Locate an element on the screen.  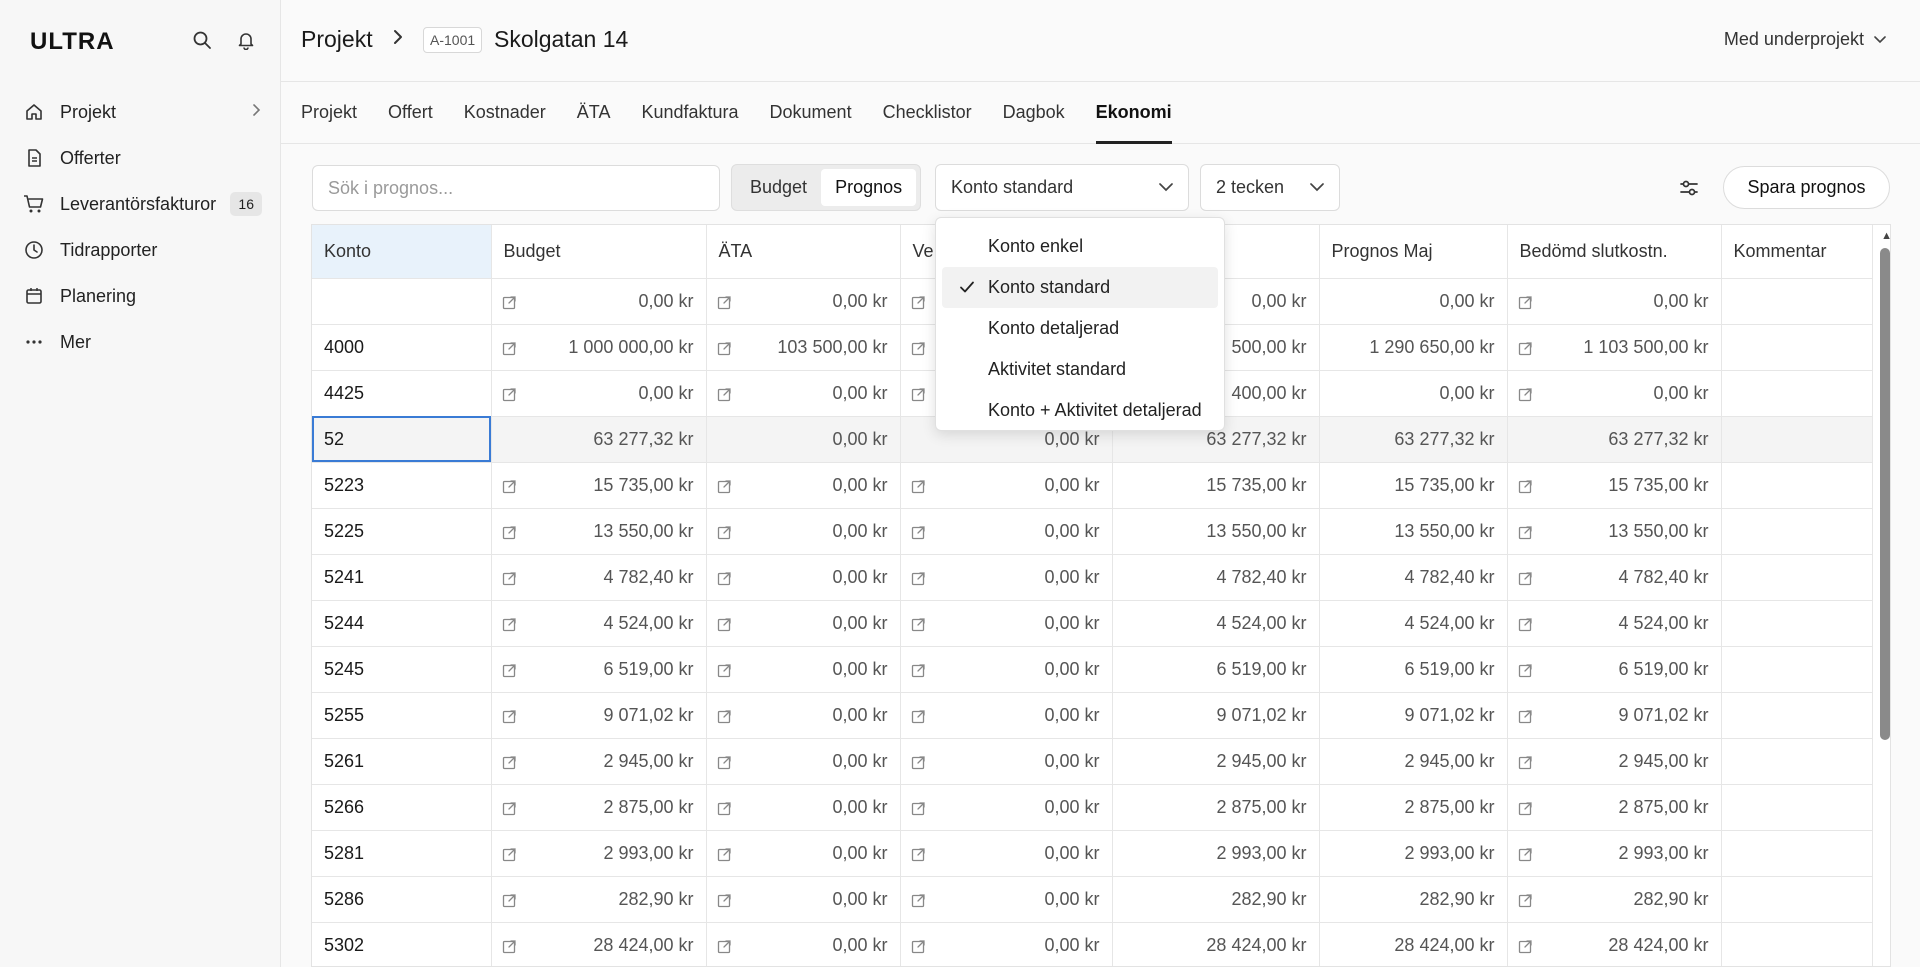
column-header: Prognos Maj is located at coordinates (1413, 252).